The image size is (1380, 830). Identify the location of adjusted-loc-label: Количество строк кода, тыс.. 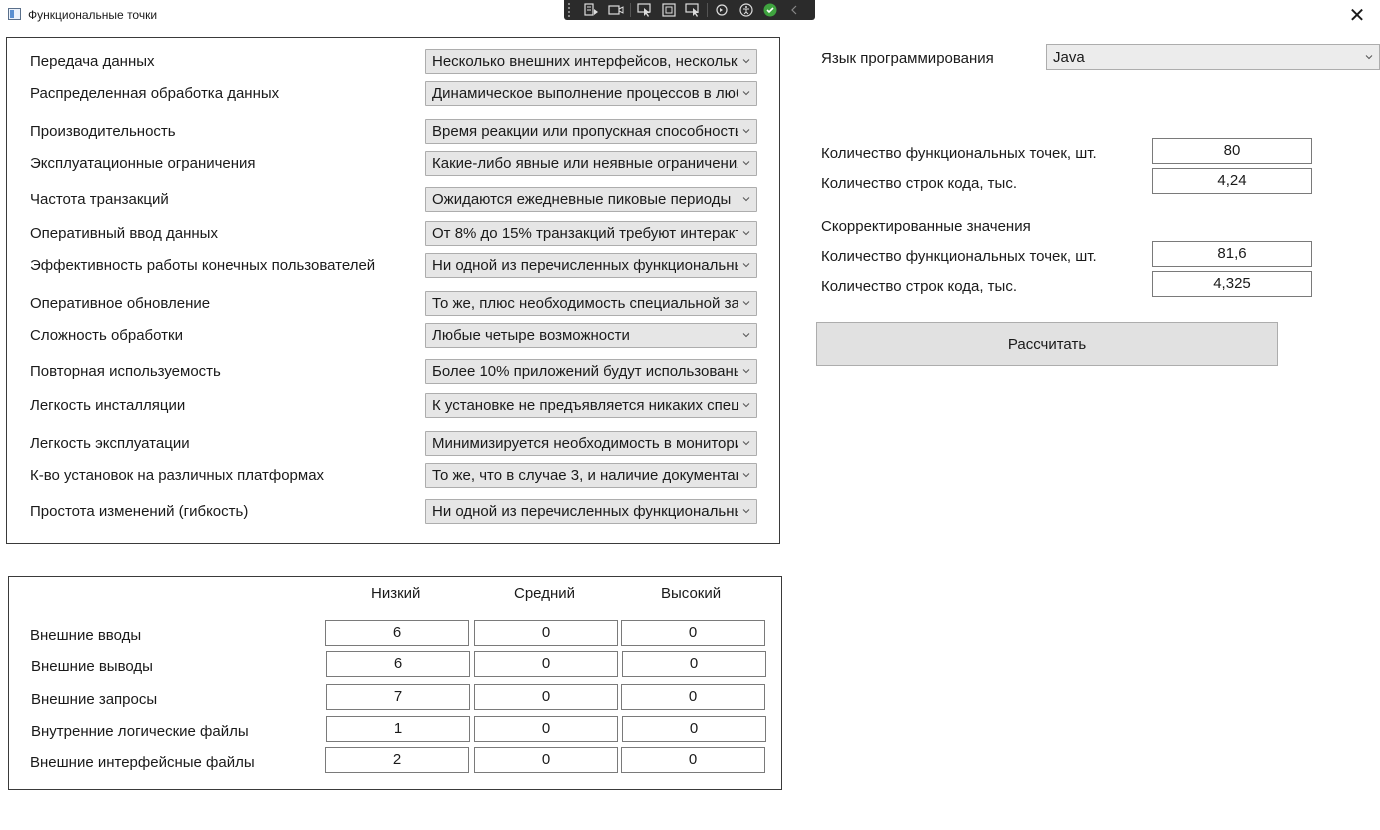
(919, 286).